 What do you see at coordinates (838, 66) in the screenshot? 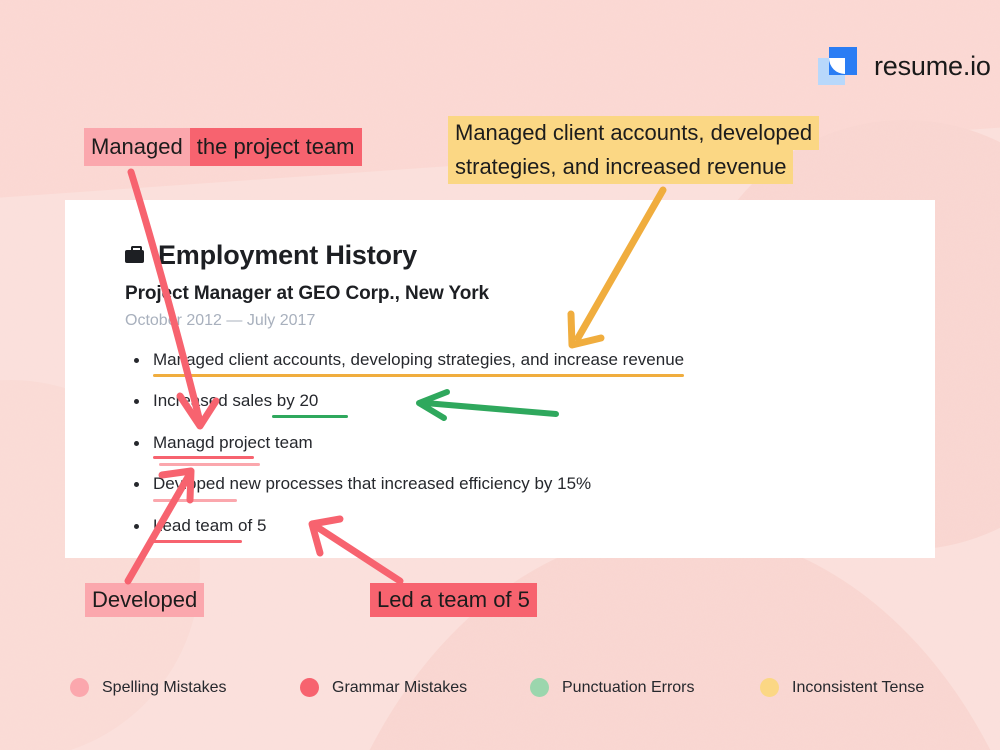
I see `resume-io-logo-icon` at bounding box center [838, 66].